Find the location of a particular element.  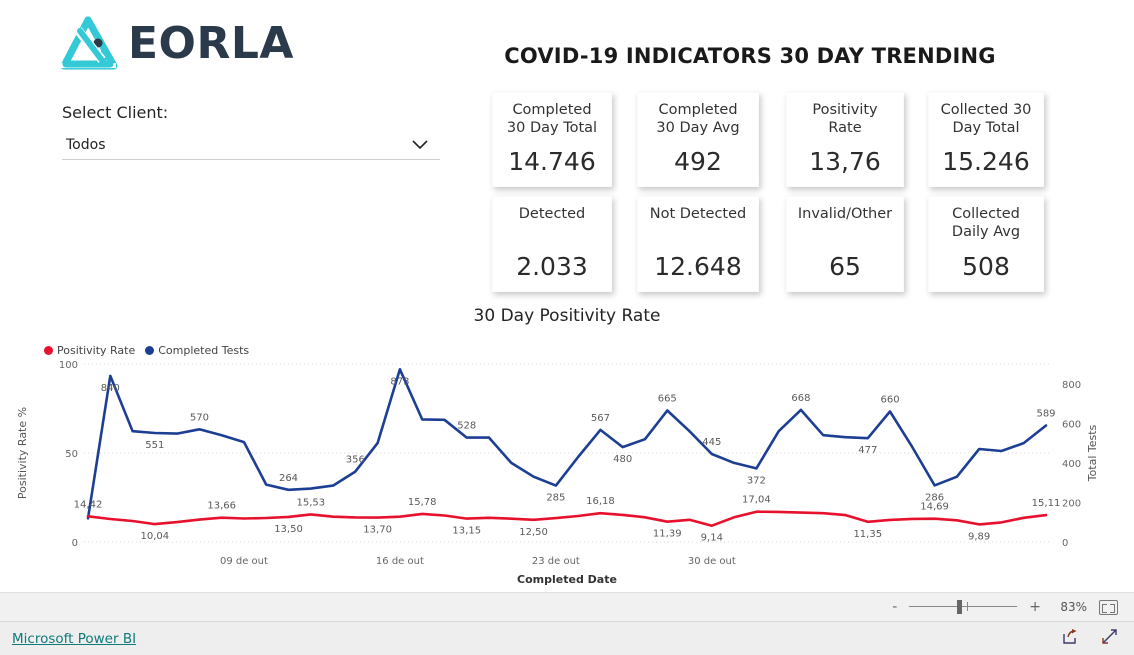

kpi-value: 14.746 is located at coordinates (552, 161).